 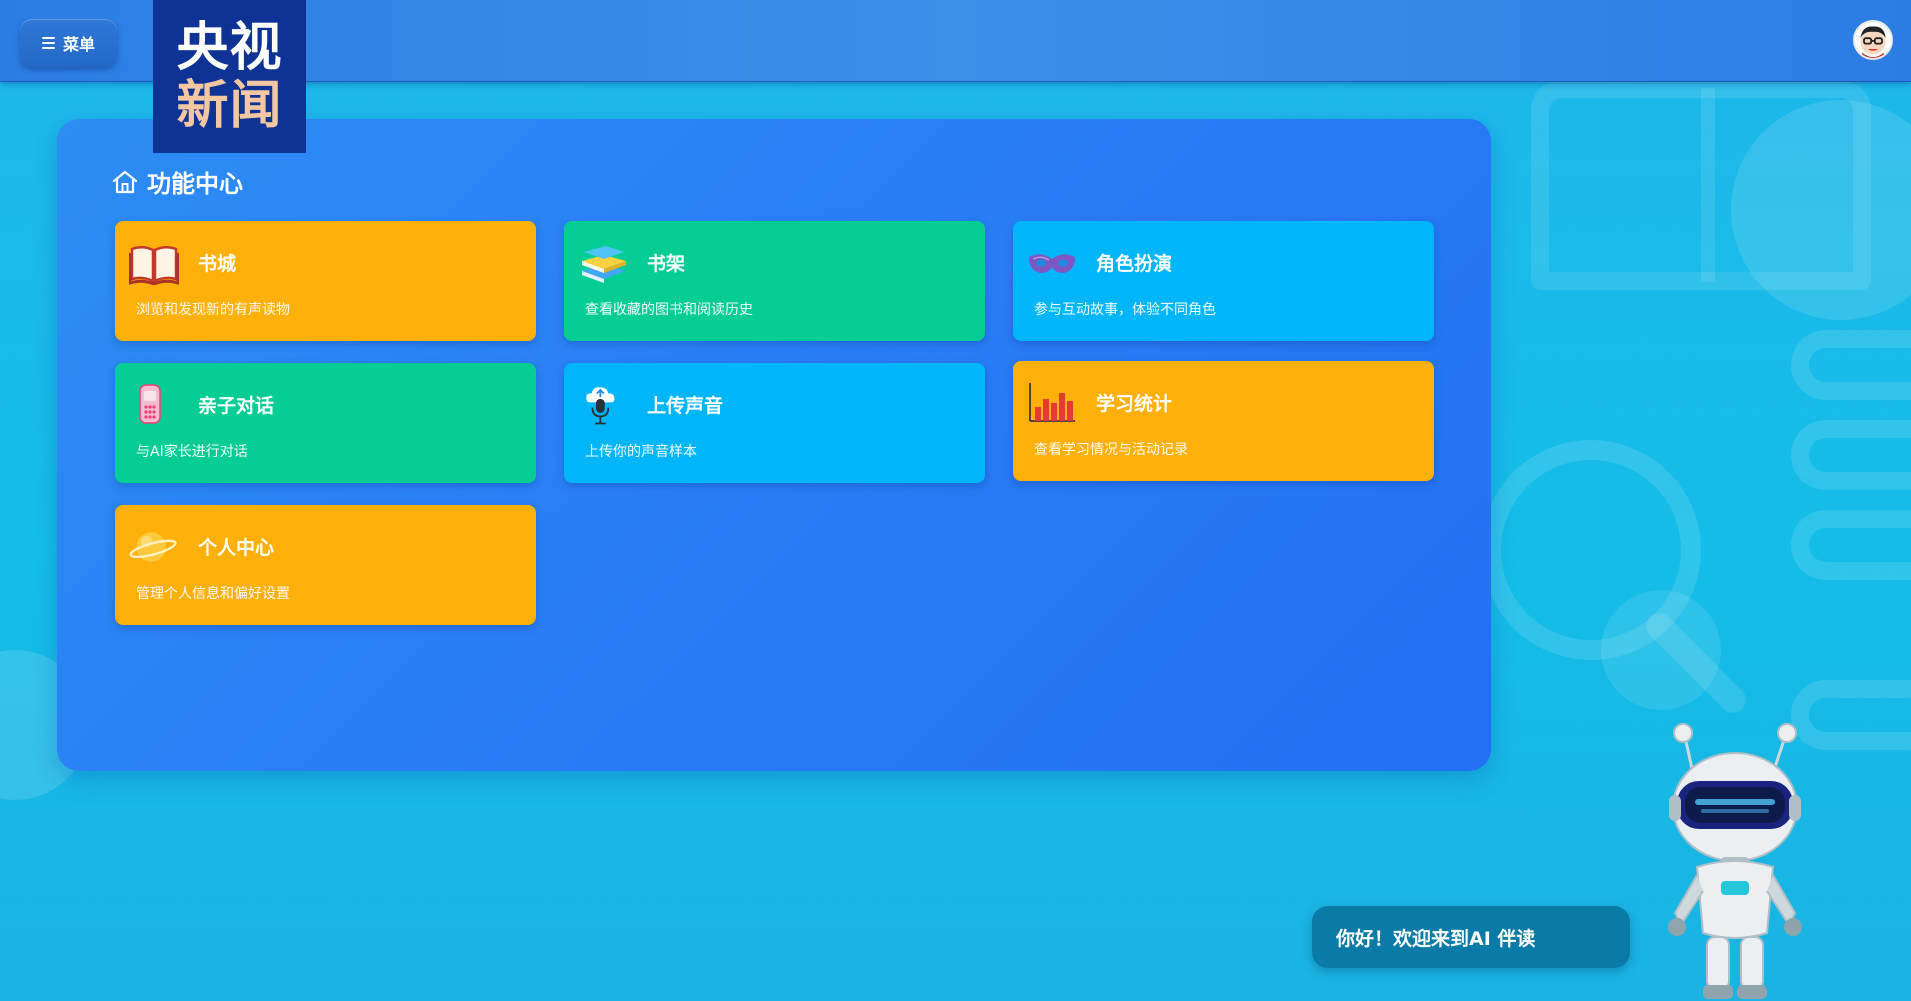 What do you see at coordinates (1134, 264) in the screenshot?
I see `card-title: 角色扮演` at bounding box center [1134, 264].